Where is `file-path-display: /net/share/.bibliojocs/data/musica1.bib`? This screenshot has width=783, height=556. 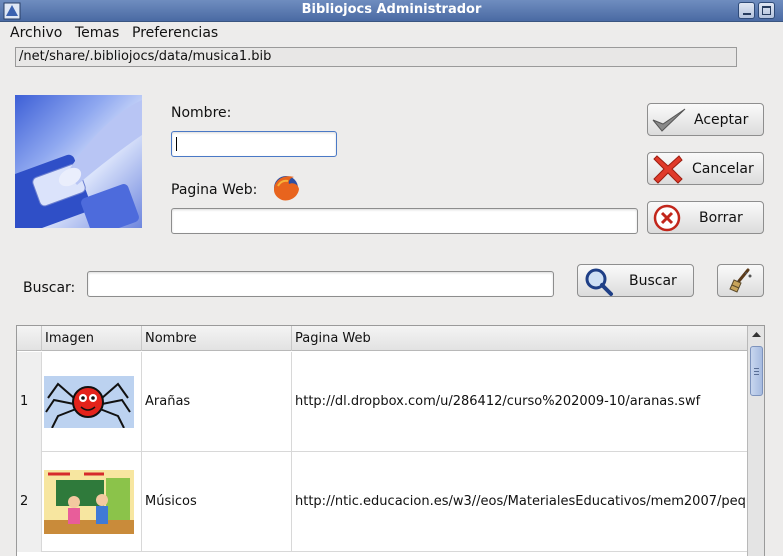 file-path-display: /net/share/.bibliojocs/data/musica1.bib is located at coordinates (376, 57).